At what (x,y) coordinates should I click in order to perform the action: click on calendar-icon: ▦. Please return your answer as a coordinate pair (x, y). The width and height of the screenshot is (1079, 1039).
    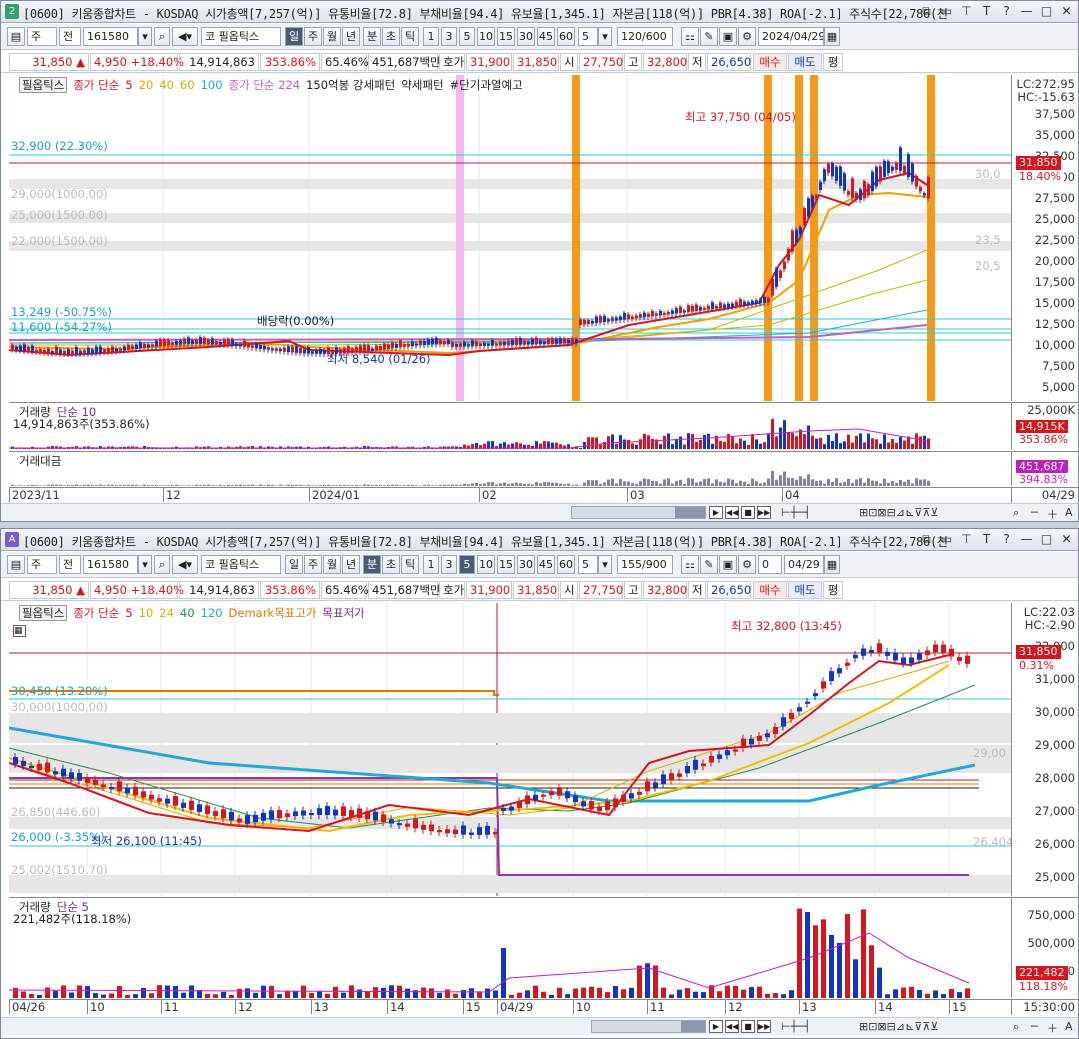
    Looking at the image, I should click on (832, 36).